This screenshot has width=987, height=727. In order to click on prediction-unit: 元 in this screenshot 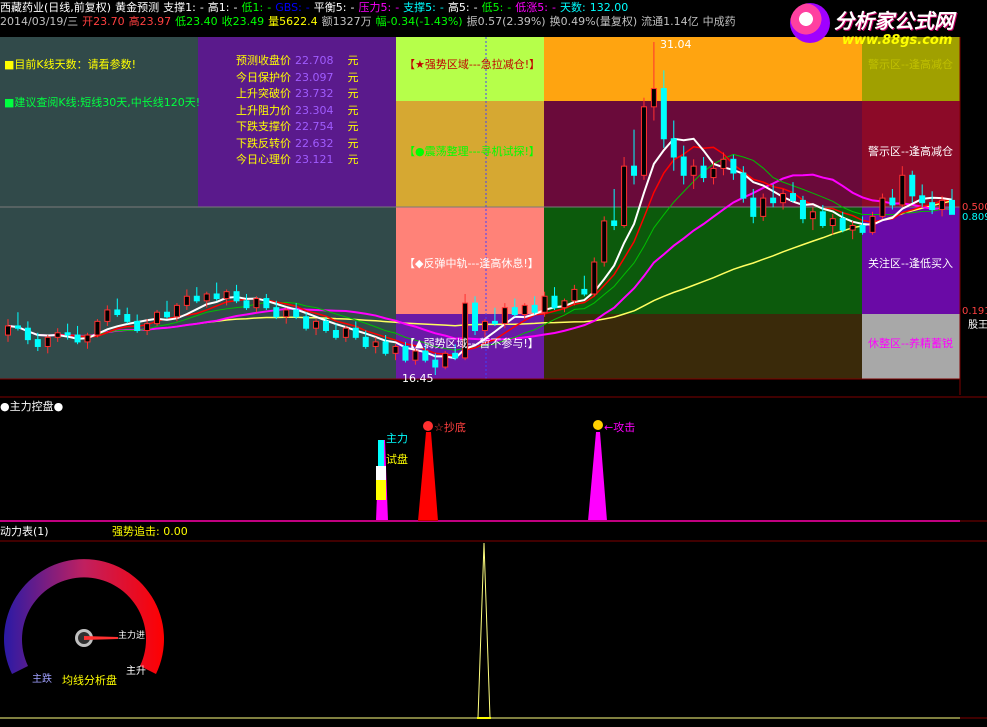, I will do `click(353, 77)`.